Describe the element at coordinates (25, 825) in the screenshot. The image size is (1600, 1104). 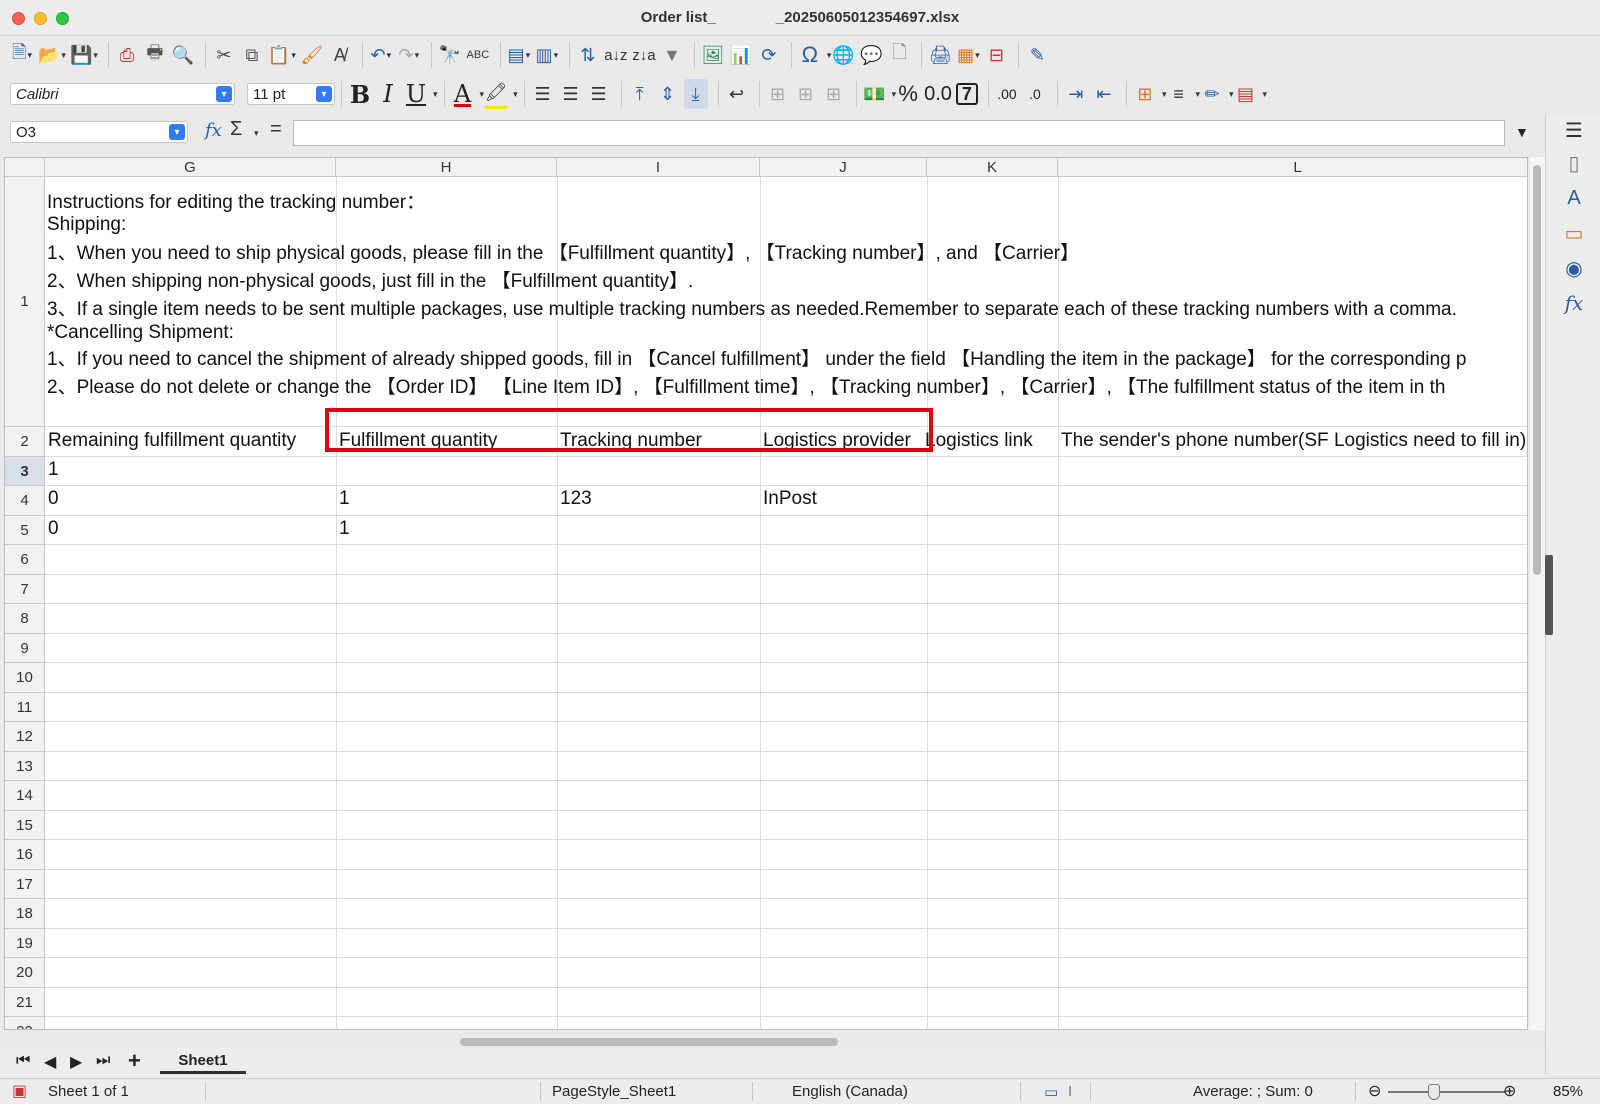
I see `row-header-15: 15` at that location.